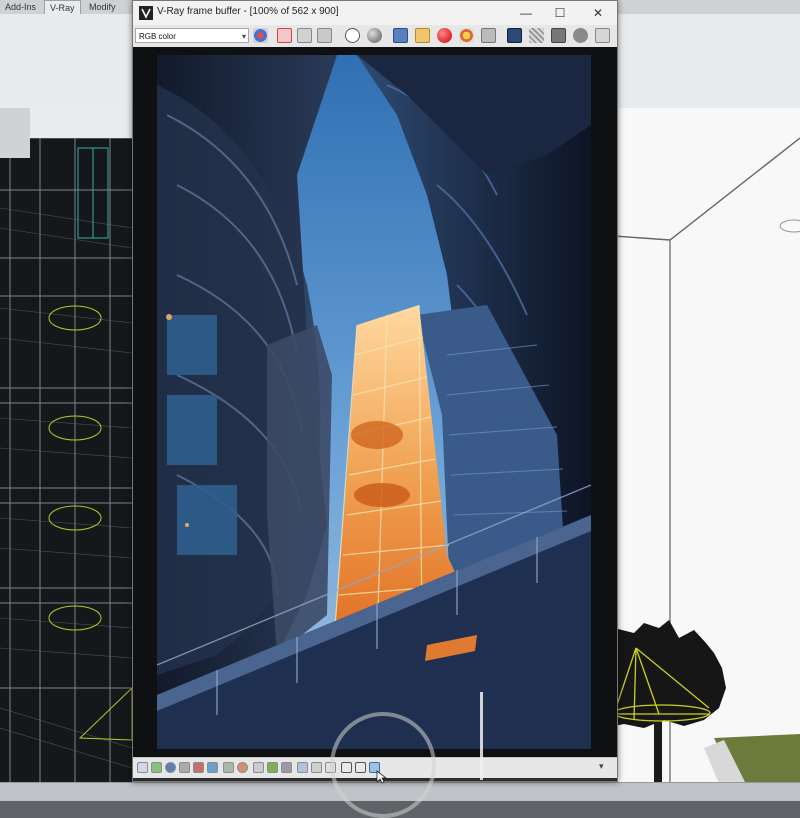  What do you see at coordinates (286, 767) in the screenshot?
I see `histogram-icon` at bounding box center [286, 767].